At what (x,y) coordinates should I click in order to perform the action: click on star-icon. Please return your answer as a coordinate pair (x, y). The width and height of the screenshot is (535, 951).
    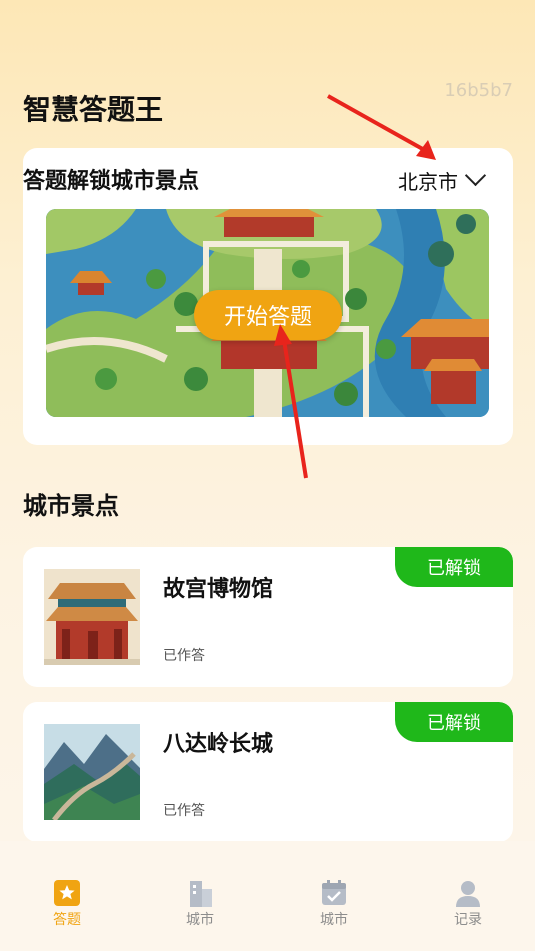
    Looking at the image, I should click on (67, 893).